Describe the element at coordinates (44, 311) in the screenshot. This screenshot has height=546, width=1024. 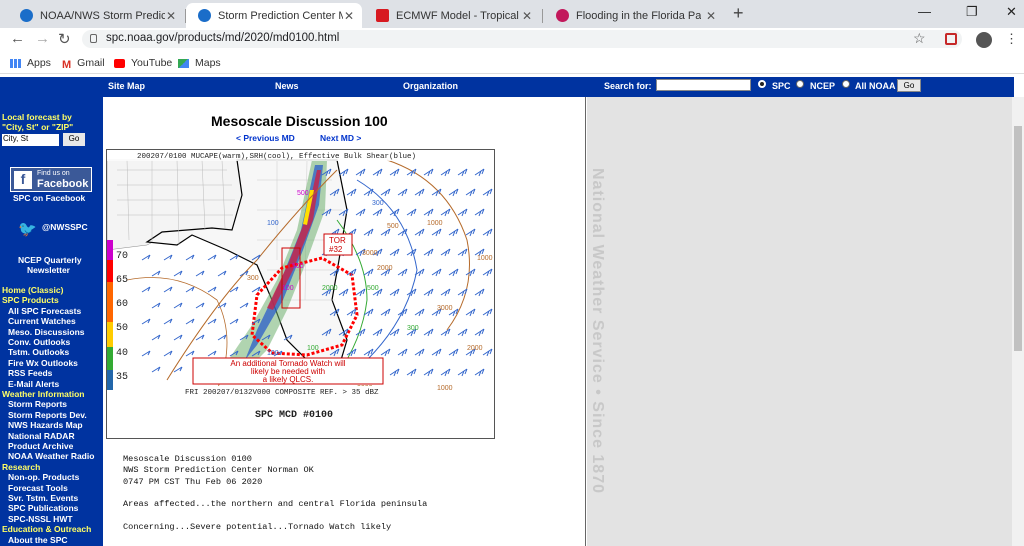
I see `sidebar-link: All SPC Forecasts` at that location.